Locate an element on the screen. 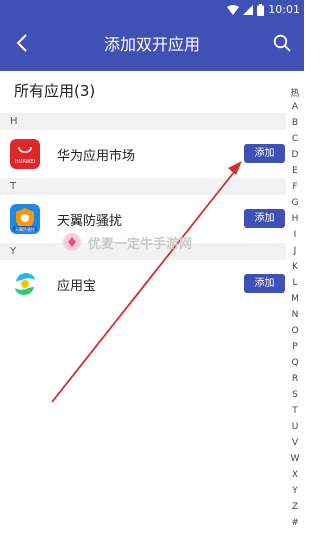 This screenshot has width=320, height=541. tianyi-antiharass-icon: 天翼防骚扰 is located at coordinates (25, 219).